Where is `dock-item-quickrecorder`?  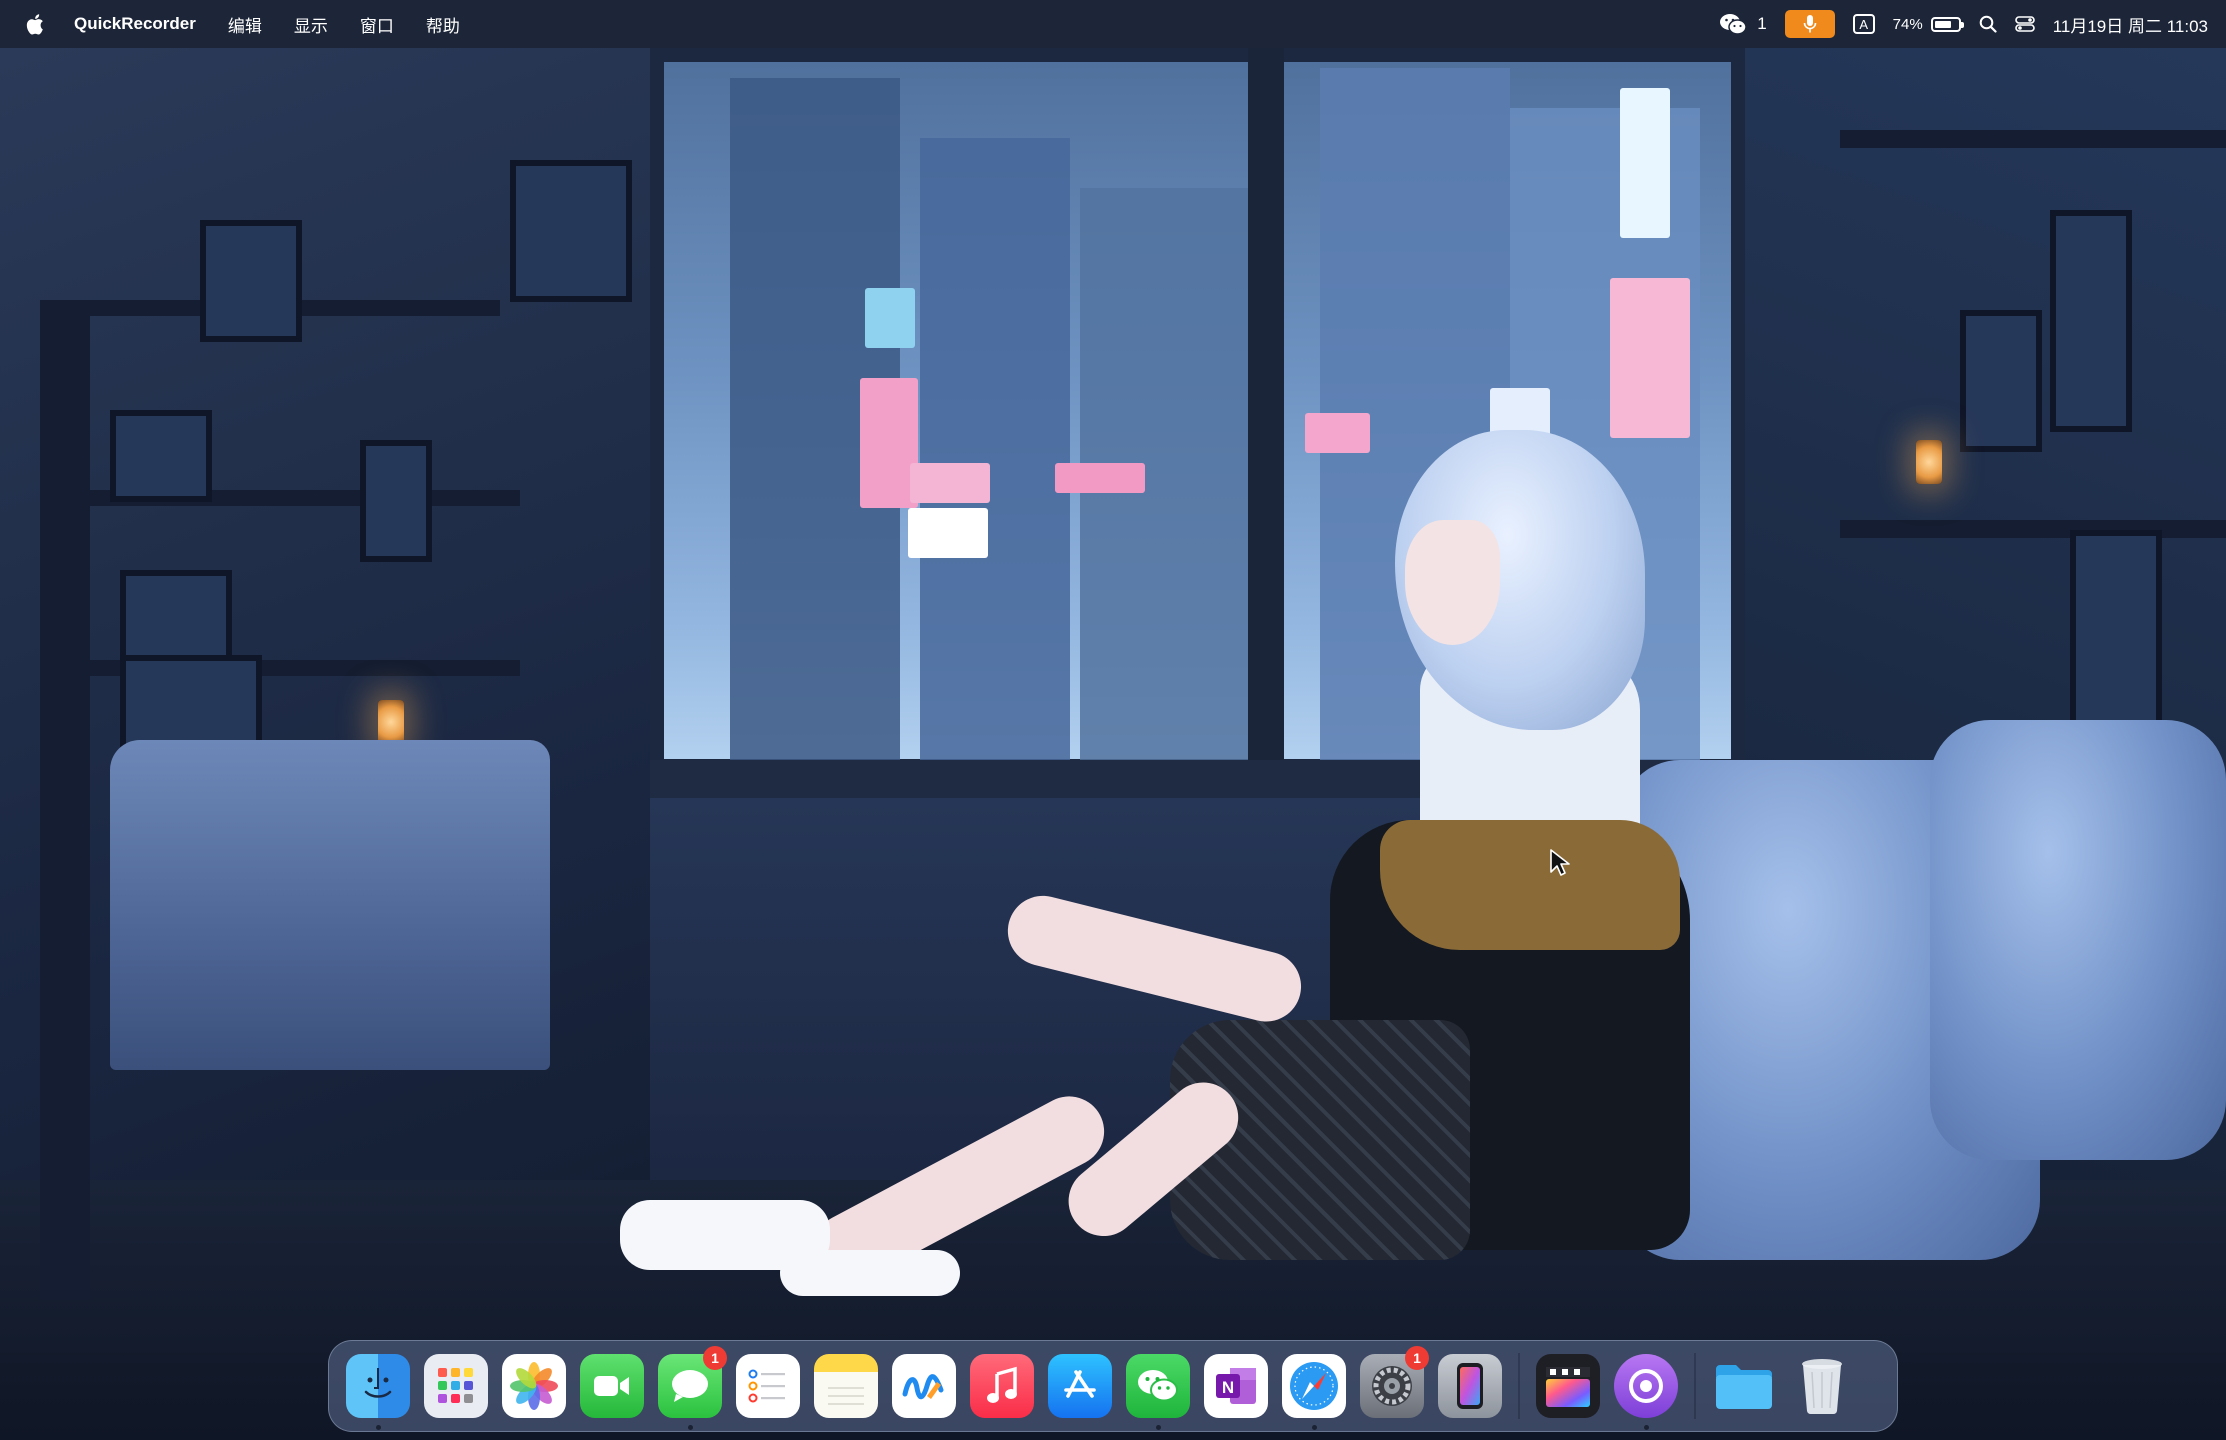 dock-item-quickrecorder is located at coordinates (1646, 1386).